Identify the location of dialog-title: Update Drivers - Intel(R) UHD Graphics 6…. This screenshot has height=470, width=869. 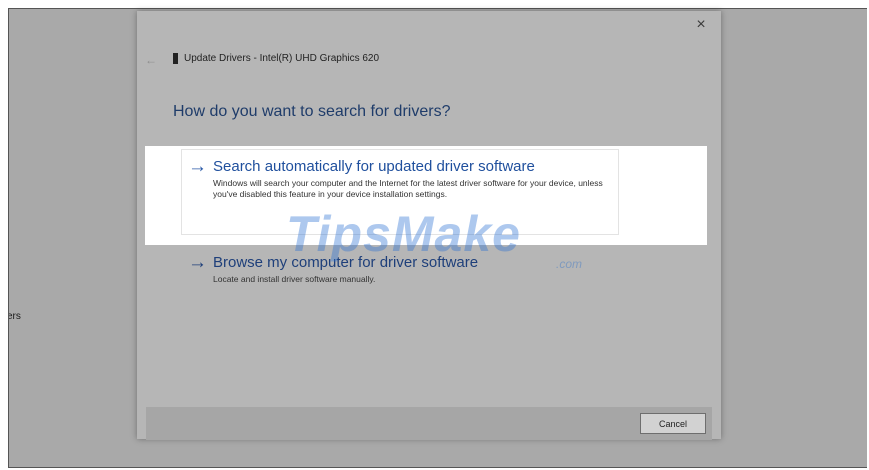
(282, 58).